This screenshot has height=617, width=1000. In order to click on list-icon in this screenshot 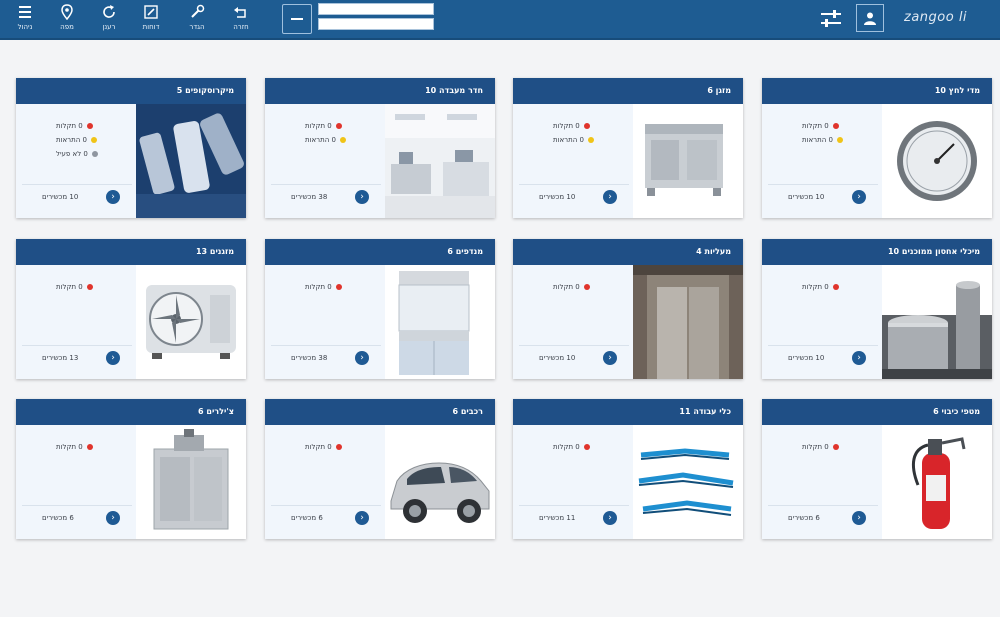, I will do `click(25, 12)`.